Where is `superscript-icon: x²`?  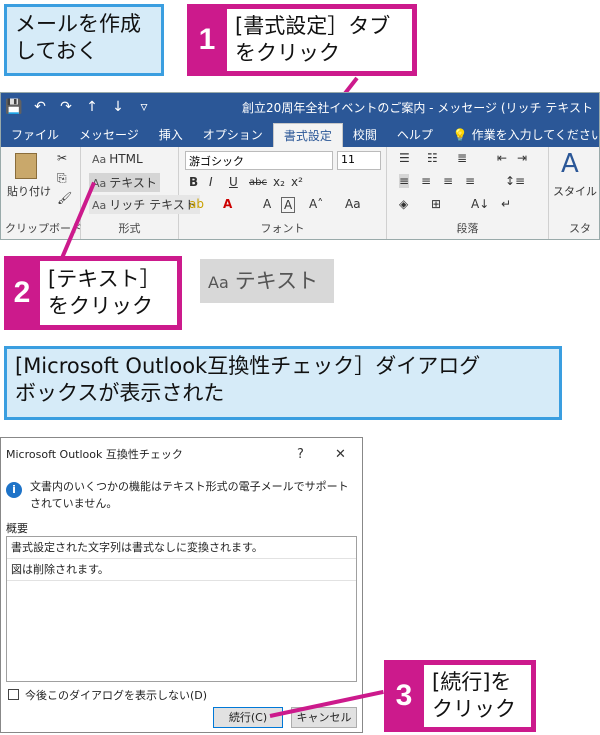 superscript-icon: x² is located at coordinates (297, 182).